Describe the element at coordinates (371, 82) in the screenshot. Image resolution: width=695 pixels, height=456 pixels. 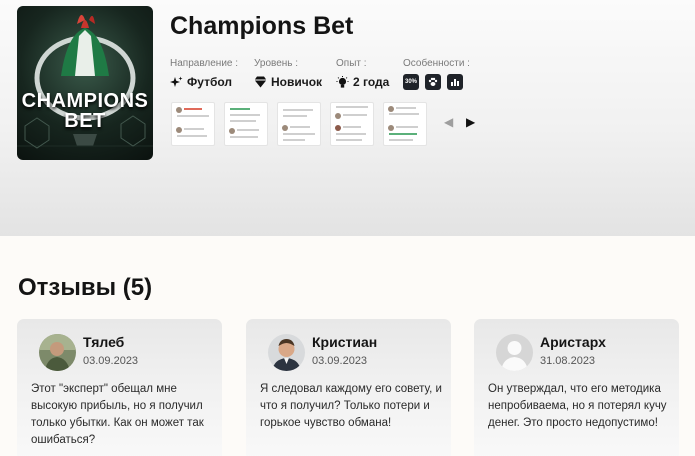
I see `meta-experience-value: 2 года` at that location.